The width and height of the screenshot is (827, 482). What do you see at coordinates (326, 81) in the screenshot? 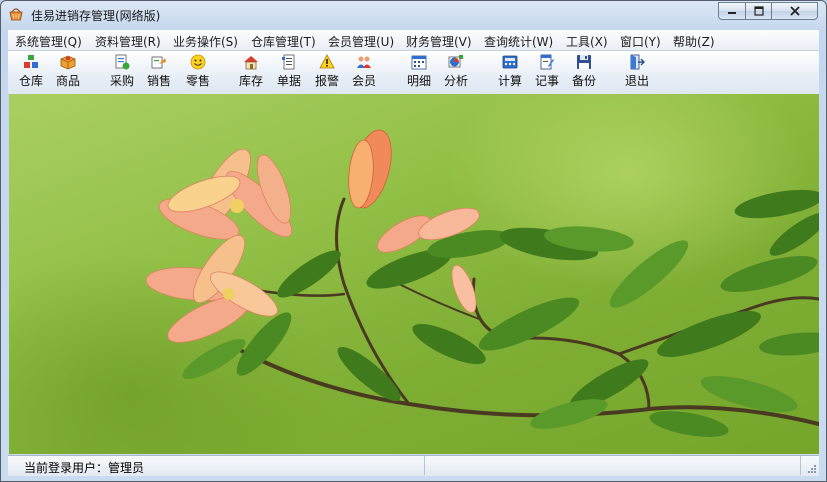
I see `toolbar-label: 报警` at bounding box center [326, 81].